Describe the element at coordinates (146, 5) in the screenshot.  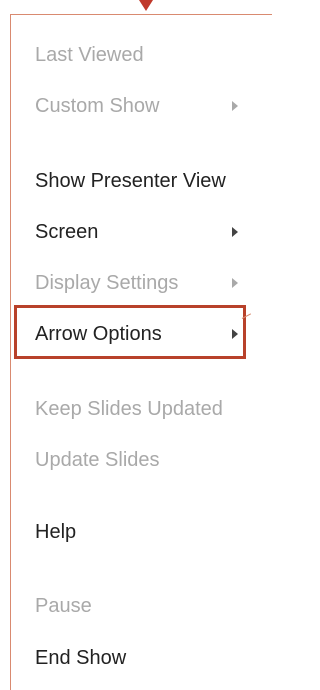
I see `caret-down-icon` at that location.